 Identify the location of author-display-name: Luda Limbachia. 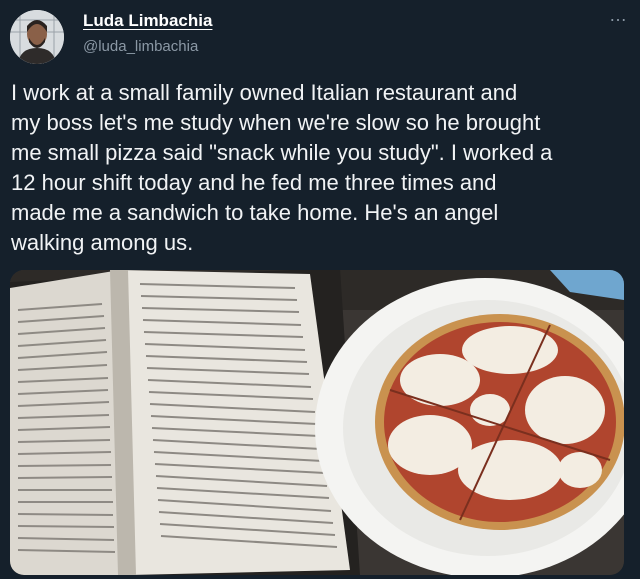
(147, 21).